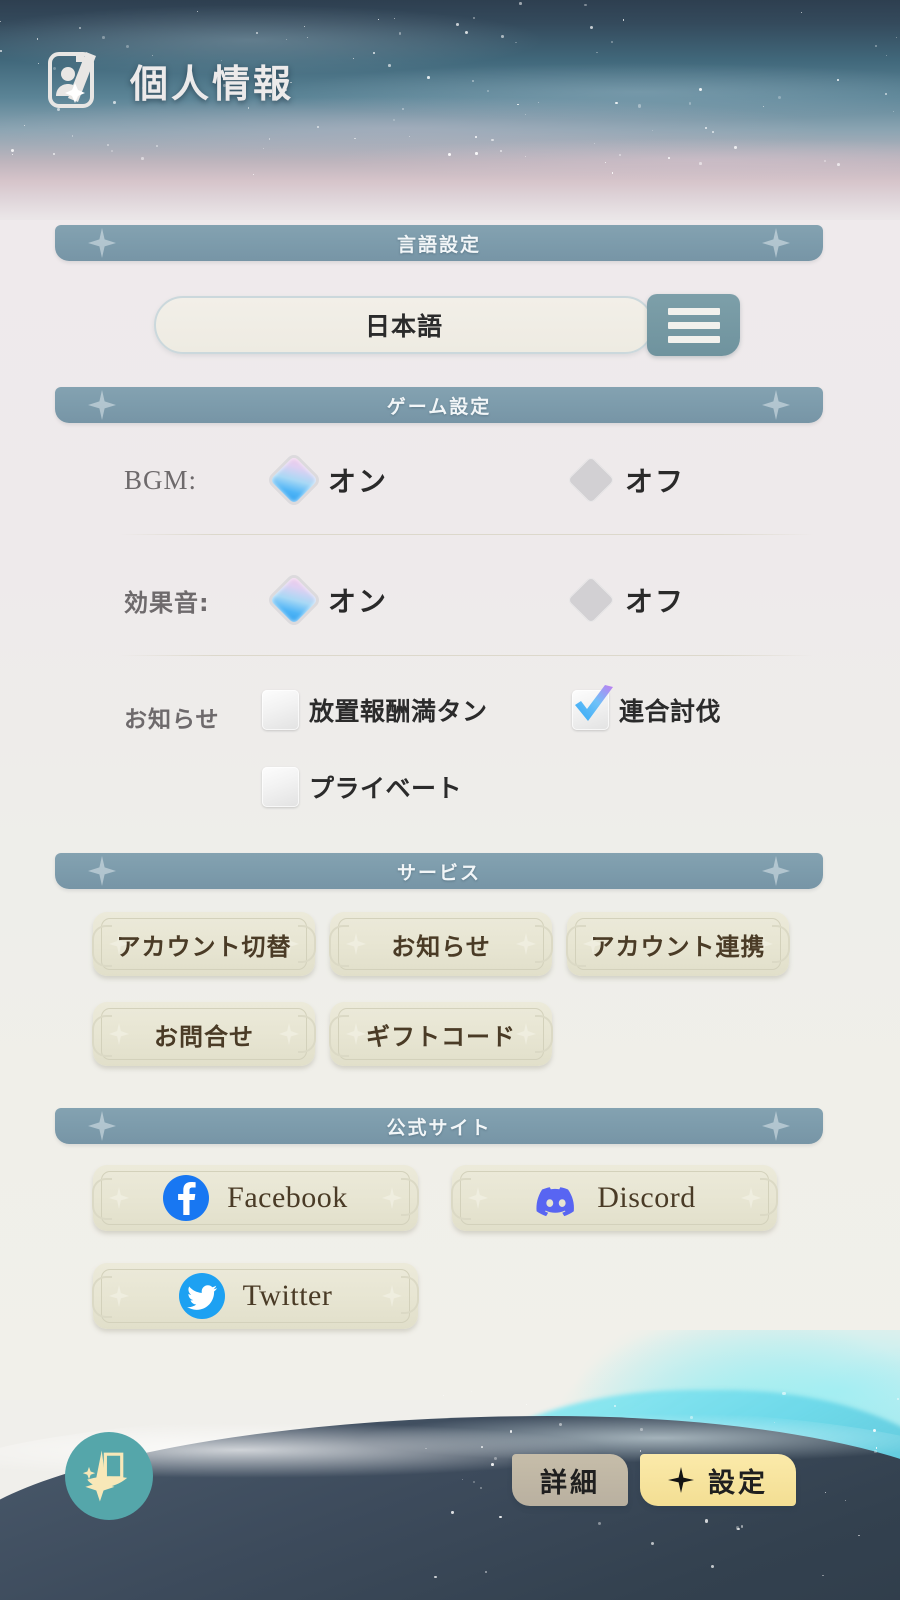  Describe the element at coordinates (693, 325) in the screenshot. I see `hamburger-menu-icon` at that location.